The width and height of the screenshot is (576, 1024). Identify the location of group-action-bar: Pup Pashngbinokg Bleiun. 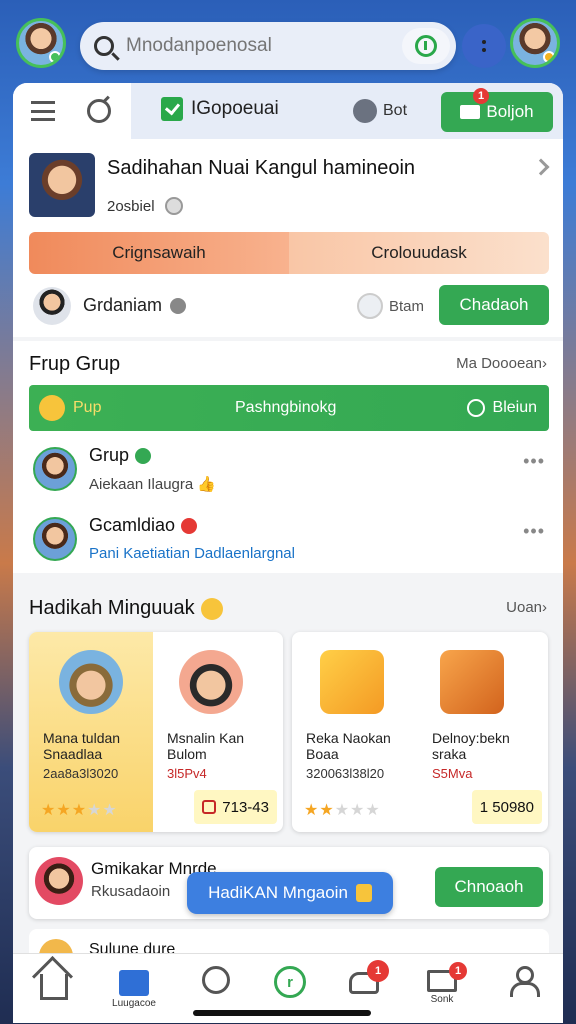
(289, 408).